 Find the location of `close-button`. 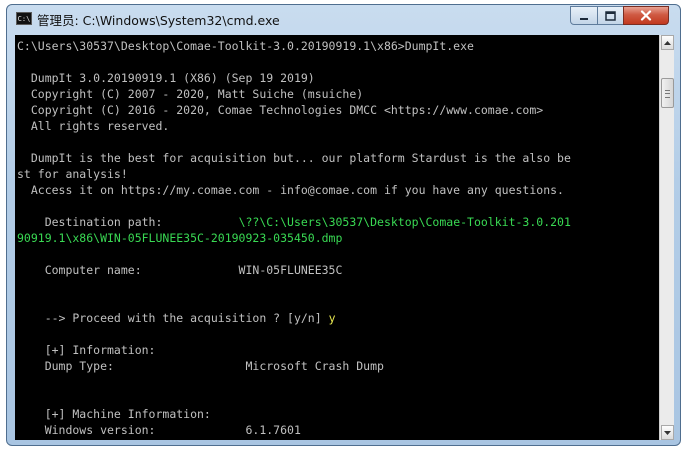

close-button is located at coordinates (646, 15).